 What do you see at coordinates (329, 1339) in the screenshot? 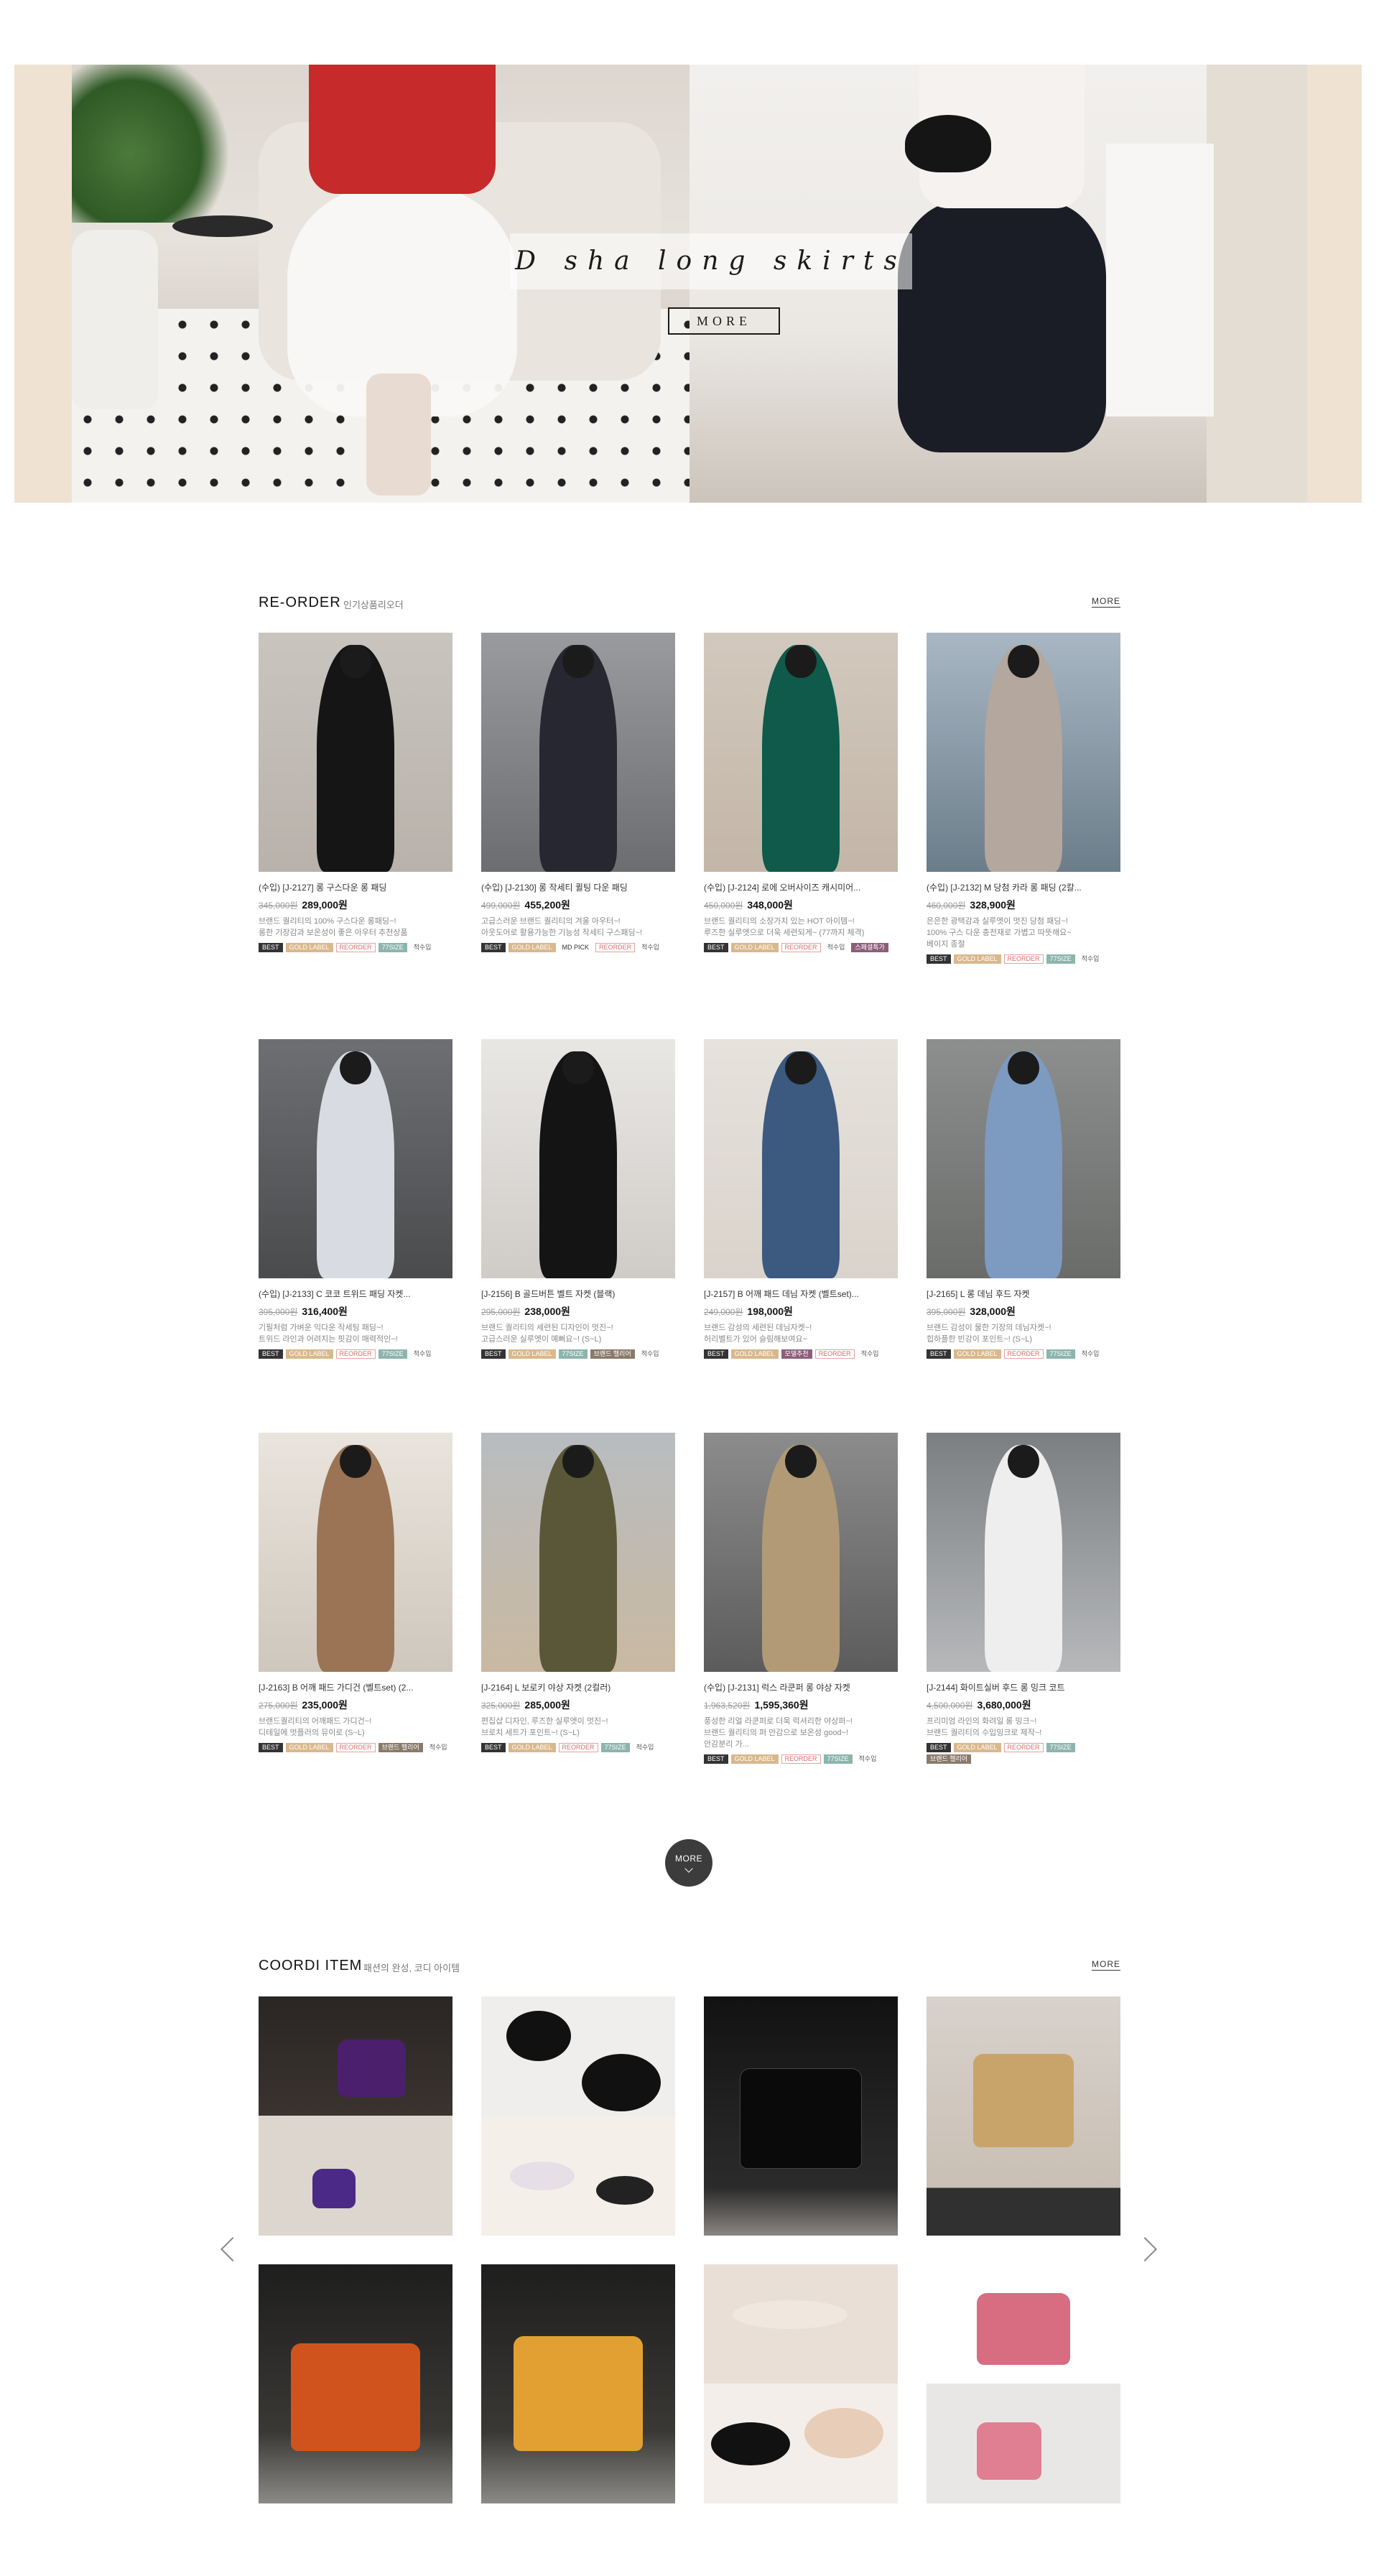
I see `product-description-line: 트위드 라인과 어려지는 핏감이 매력적인~!` at bounding box center [329, 1339].